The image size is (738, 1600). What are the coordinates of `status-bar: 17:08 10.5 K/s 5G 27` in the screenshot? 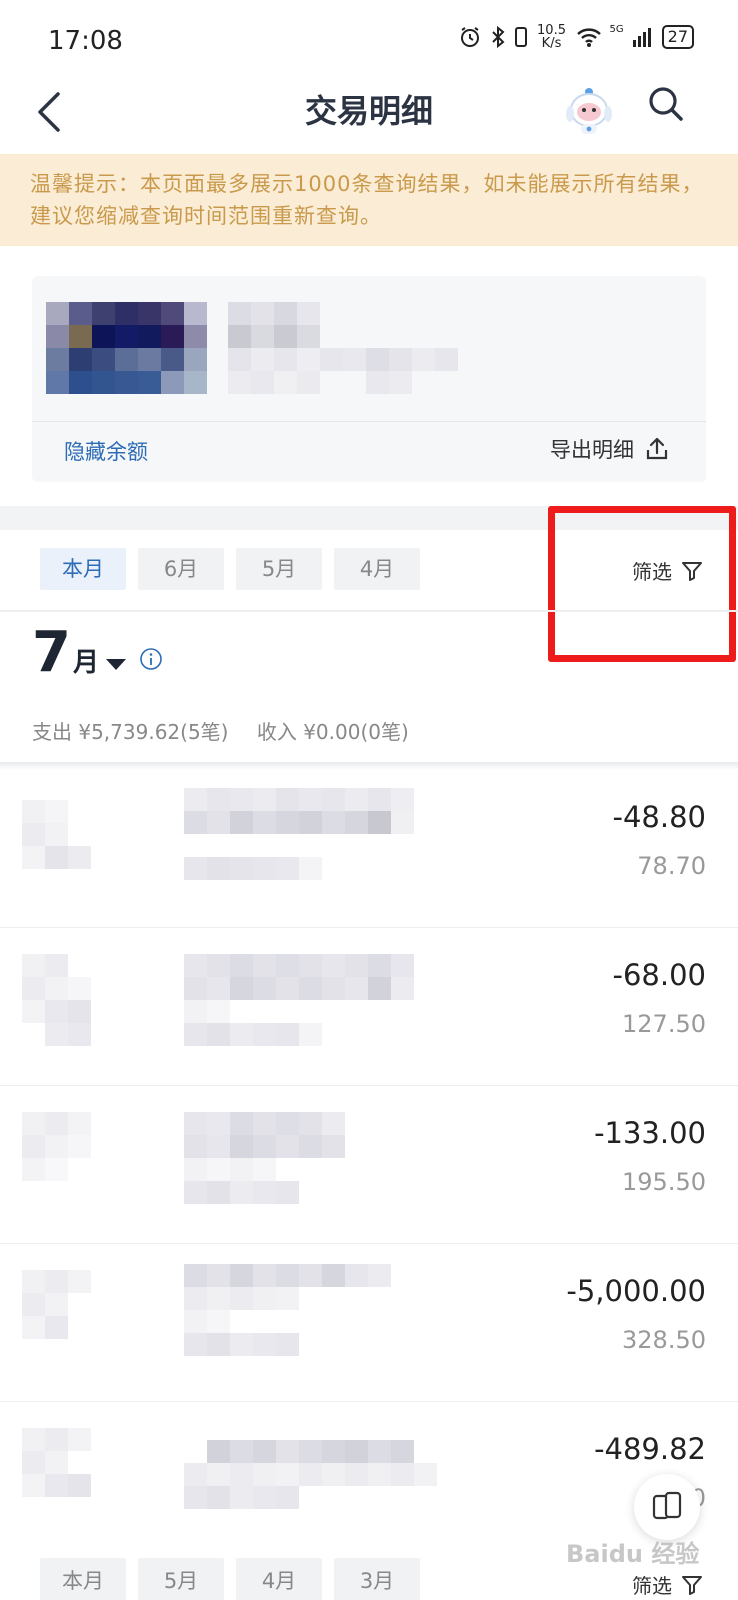 It's located at (369, 40).